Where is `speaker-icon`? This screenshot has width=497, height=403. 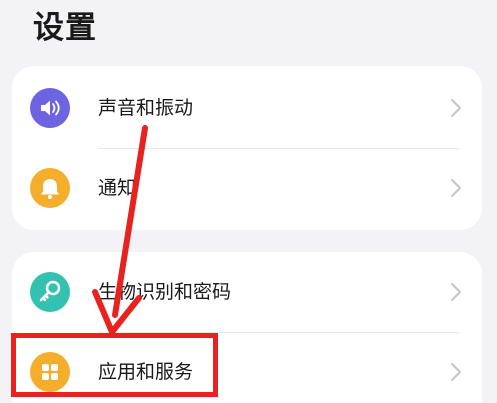
speaker-icon is located at coordinates (50, 108).